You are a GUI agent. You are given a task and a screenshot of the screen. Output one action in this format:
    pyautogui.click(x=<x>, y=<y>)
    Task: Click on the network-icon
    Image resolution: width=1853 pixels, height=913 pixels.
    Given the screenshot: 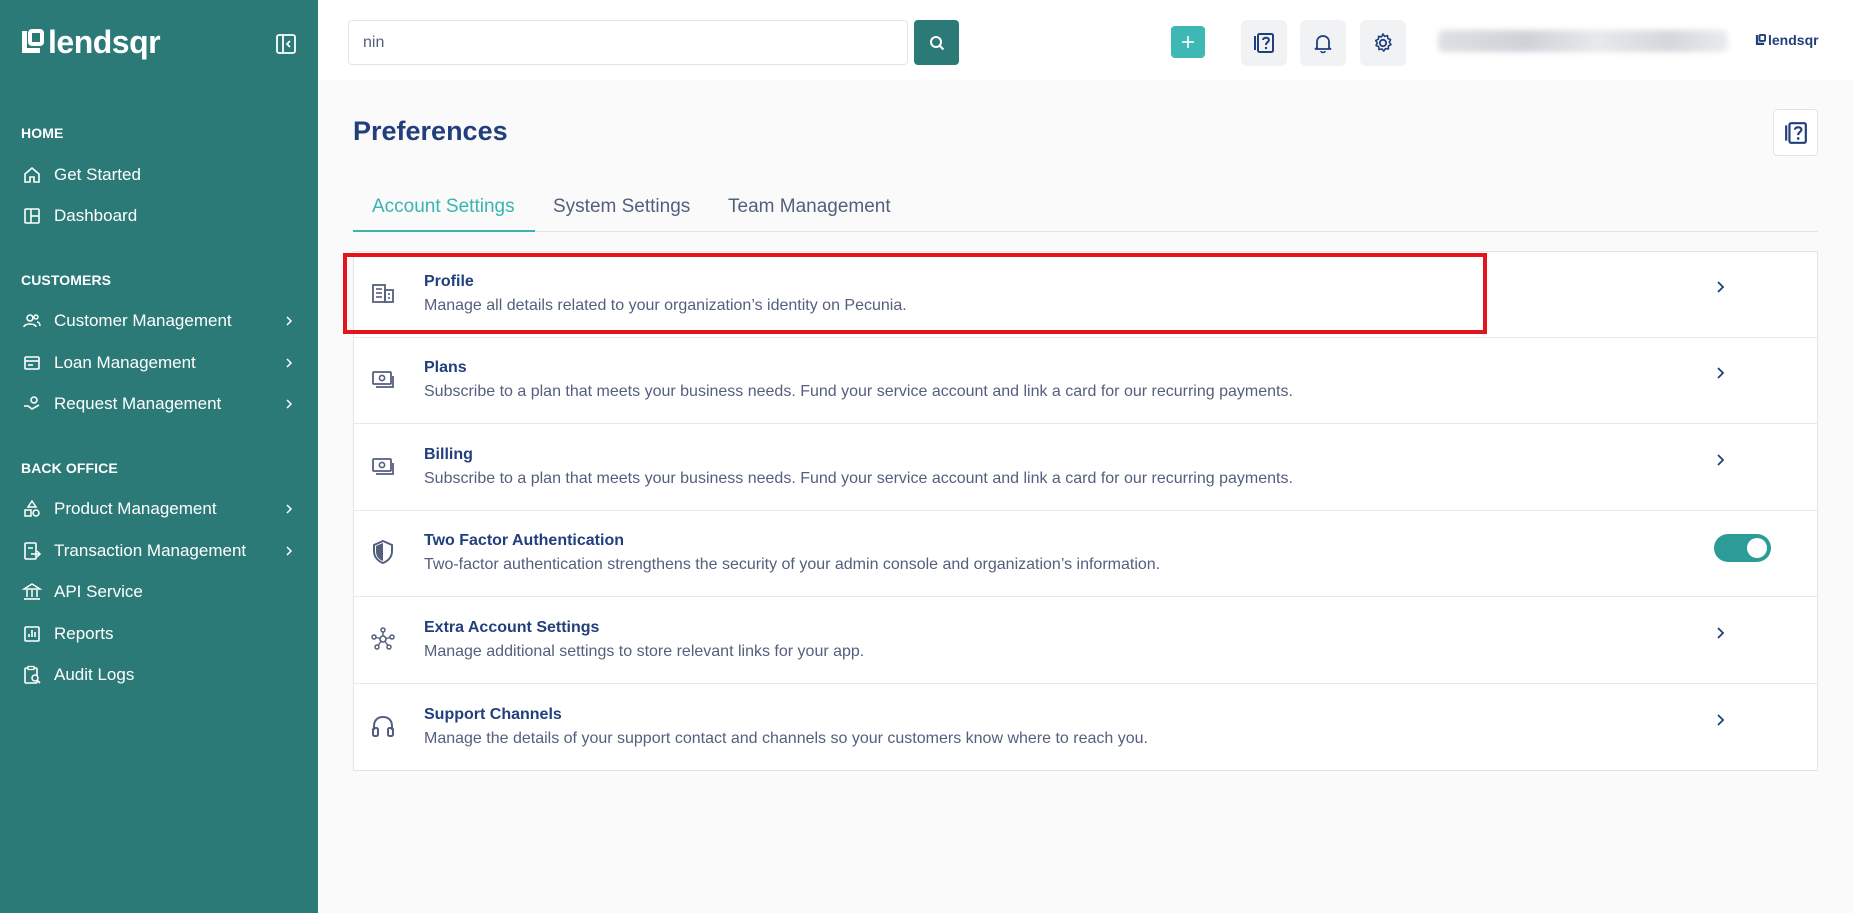 What is the action you would take?
    pyautogui.click(x=383, y=638)
    